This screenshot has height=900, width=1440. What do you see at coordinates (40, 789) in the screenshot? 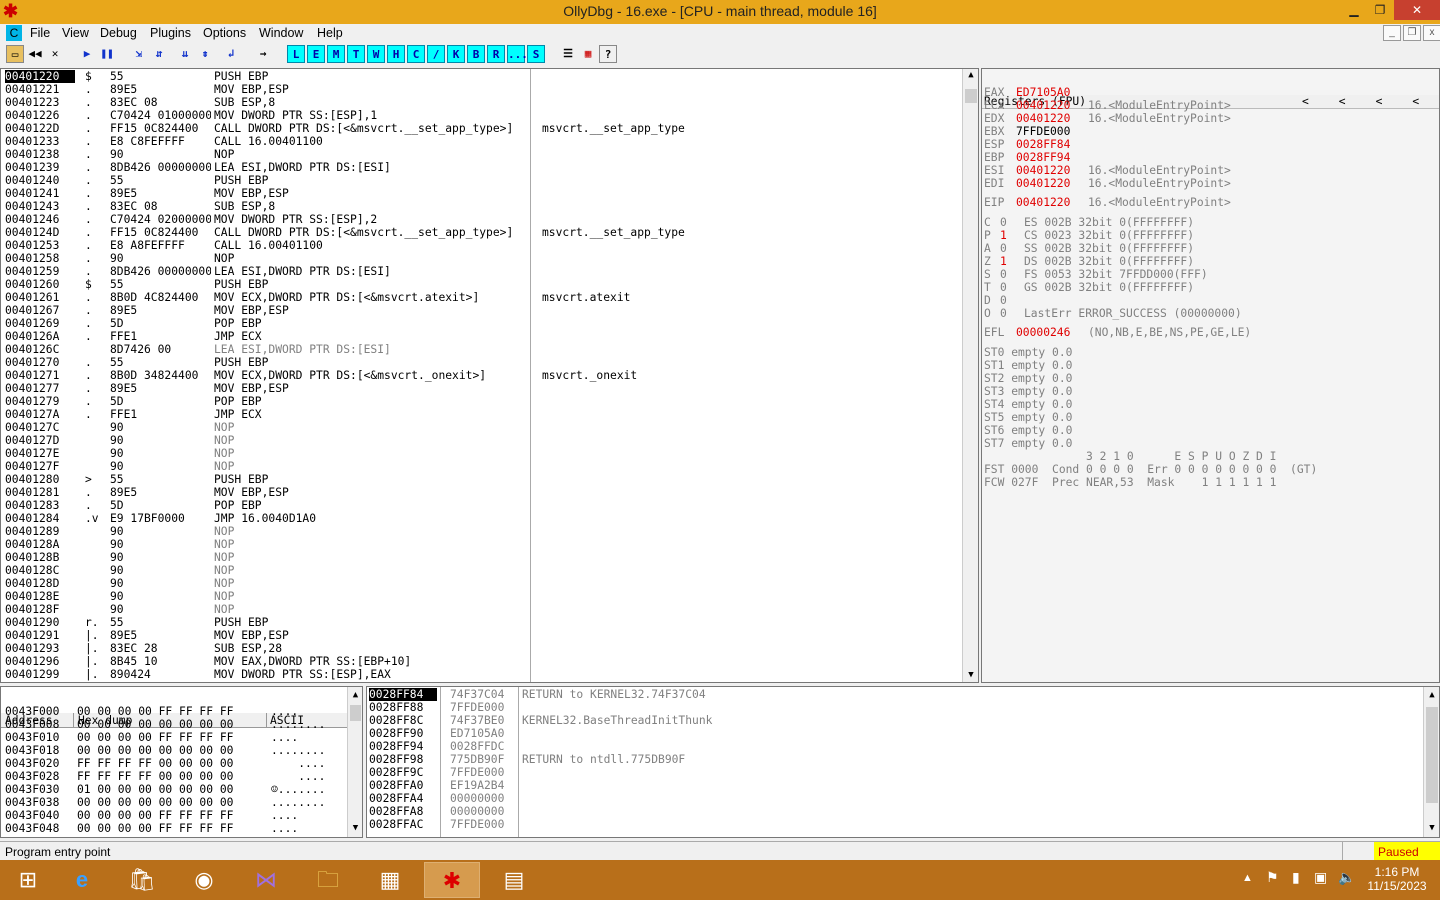
I see `dump-address: 0043F030` at bounding box center [40, 789].